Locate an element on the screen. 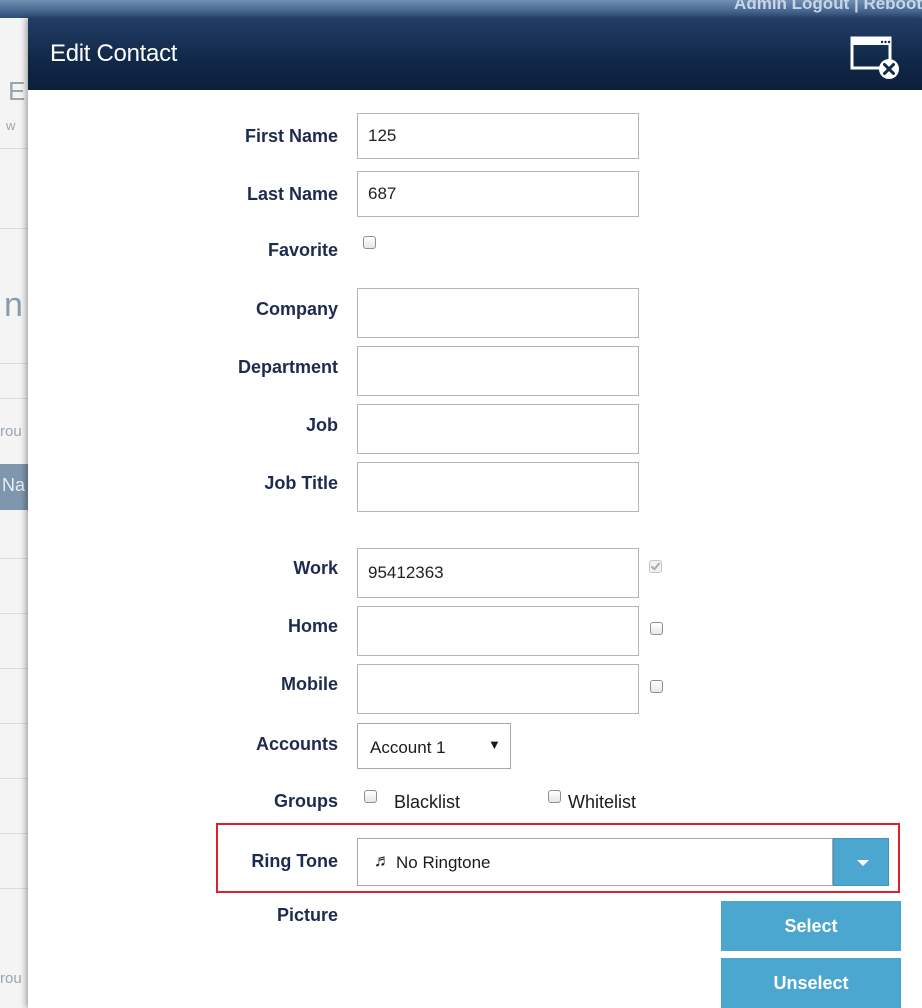 The width and height of the screenshot is (922, 1008). ring-tone-select: ♬ No Ringtone is located at coordinates (595, 862).